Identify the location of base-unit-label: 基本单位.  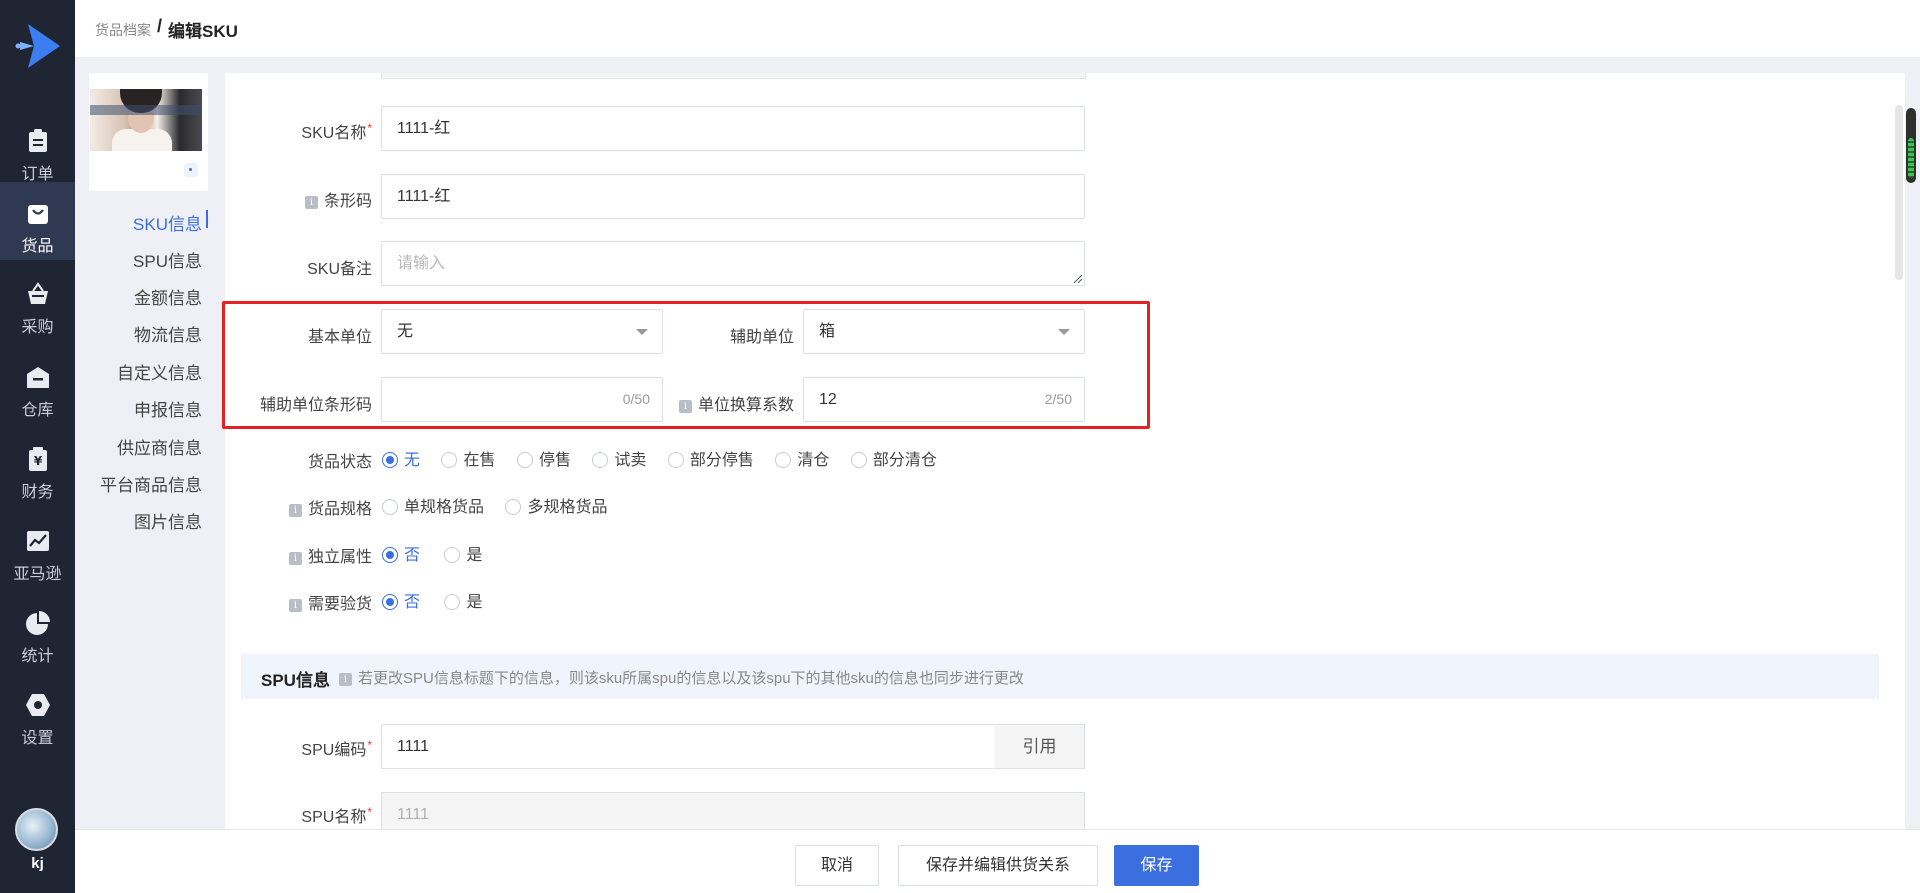
(339, 337).